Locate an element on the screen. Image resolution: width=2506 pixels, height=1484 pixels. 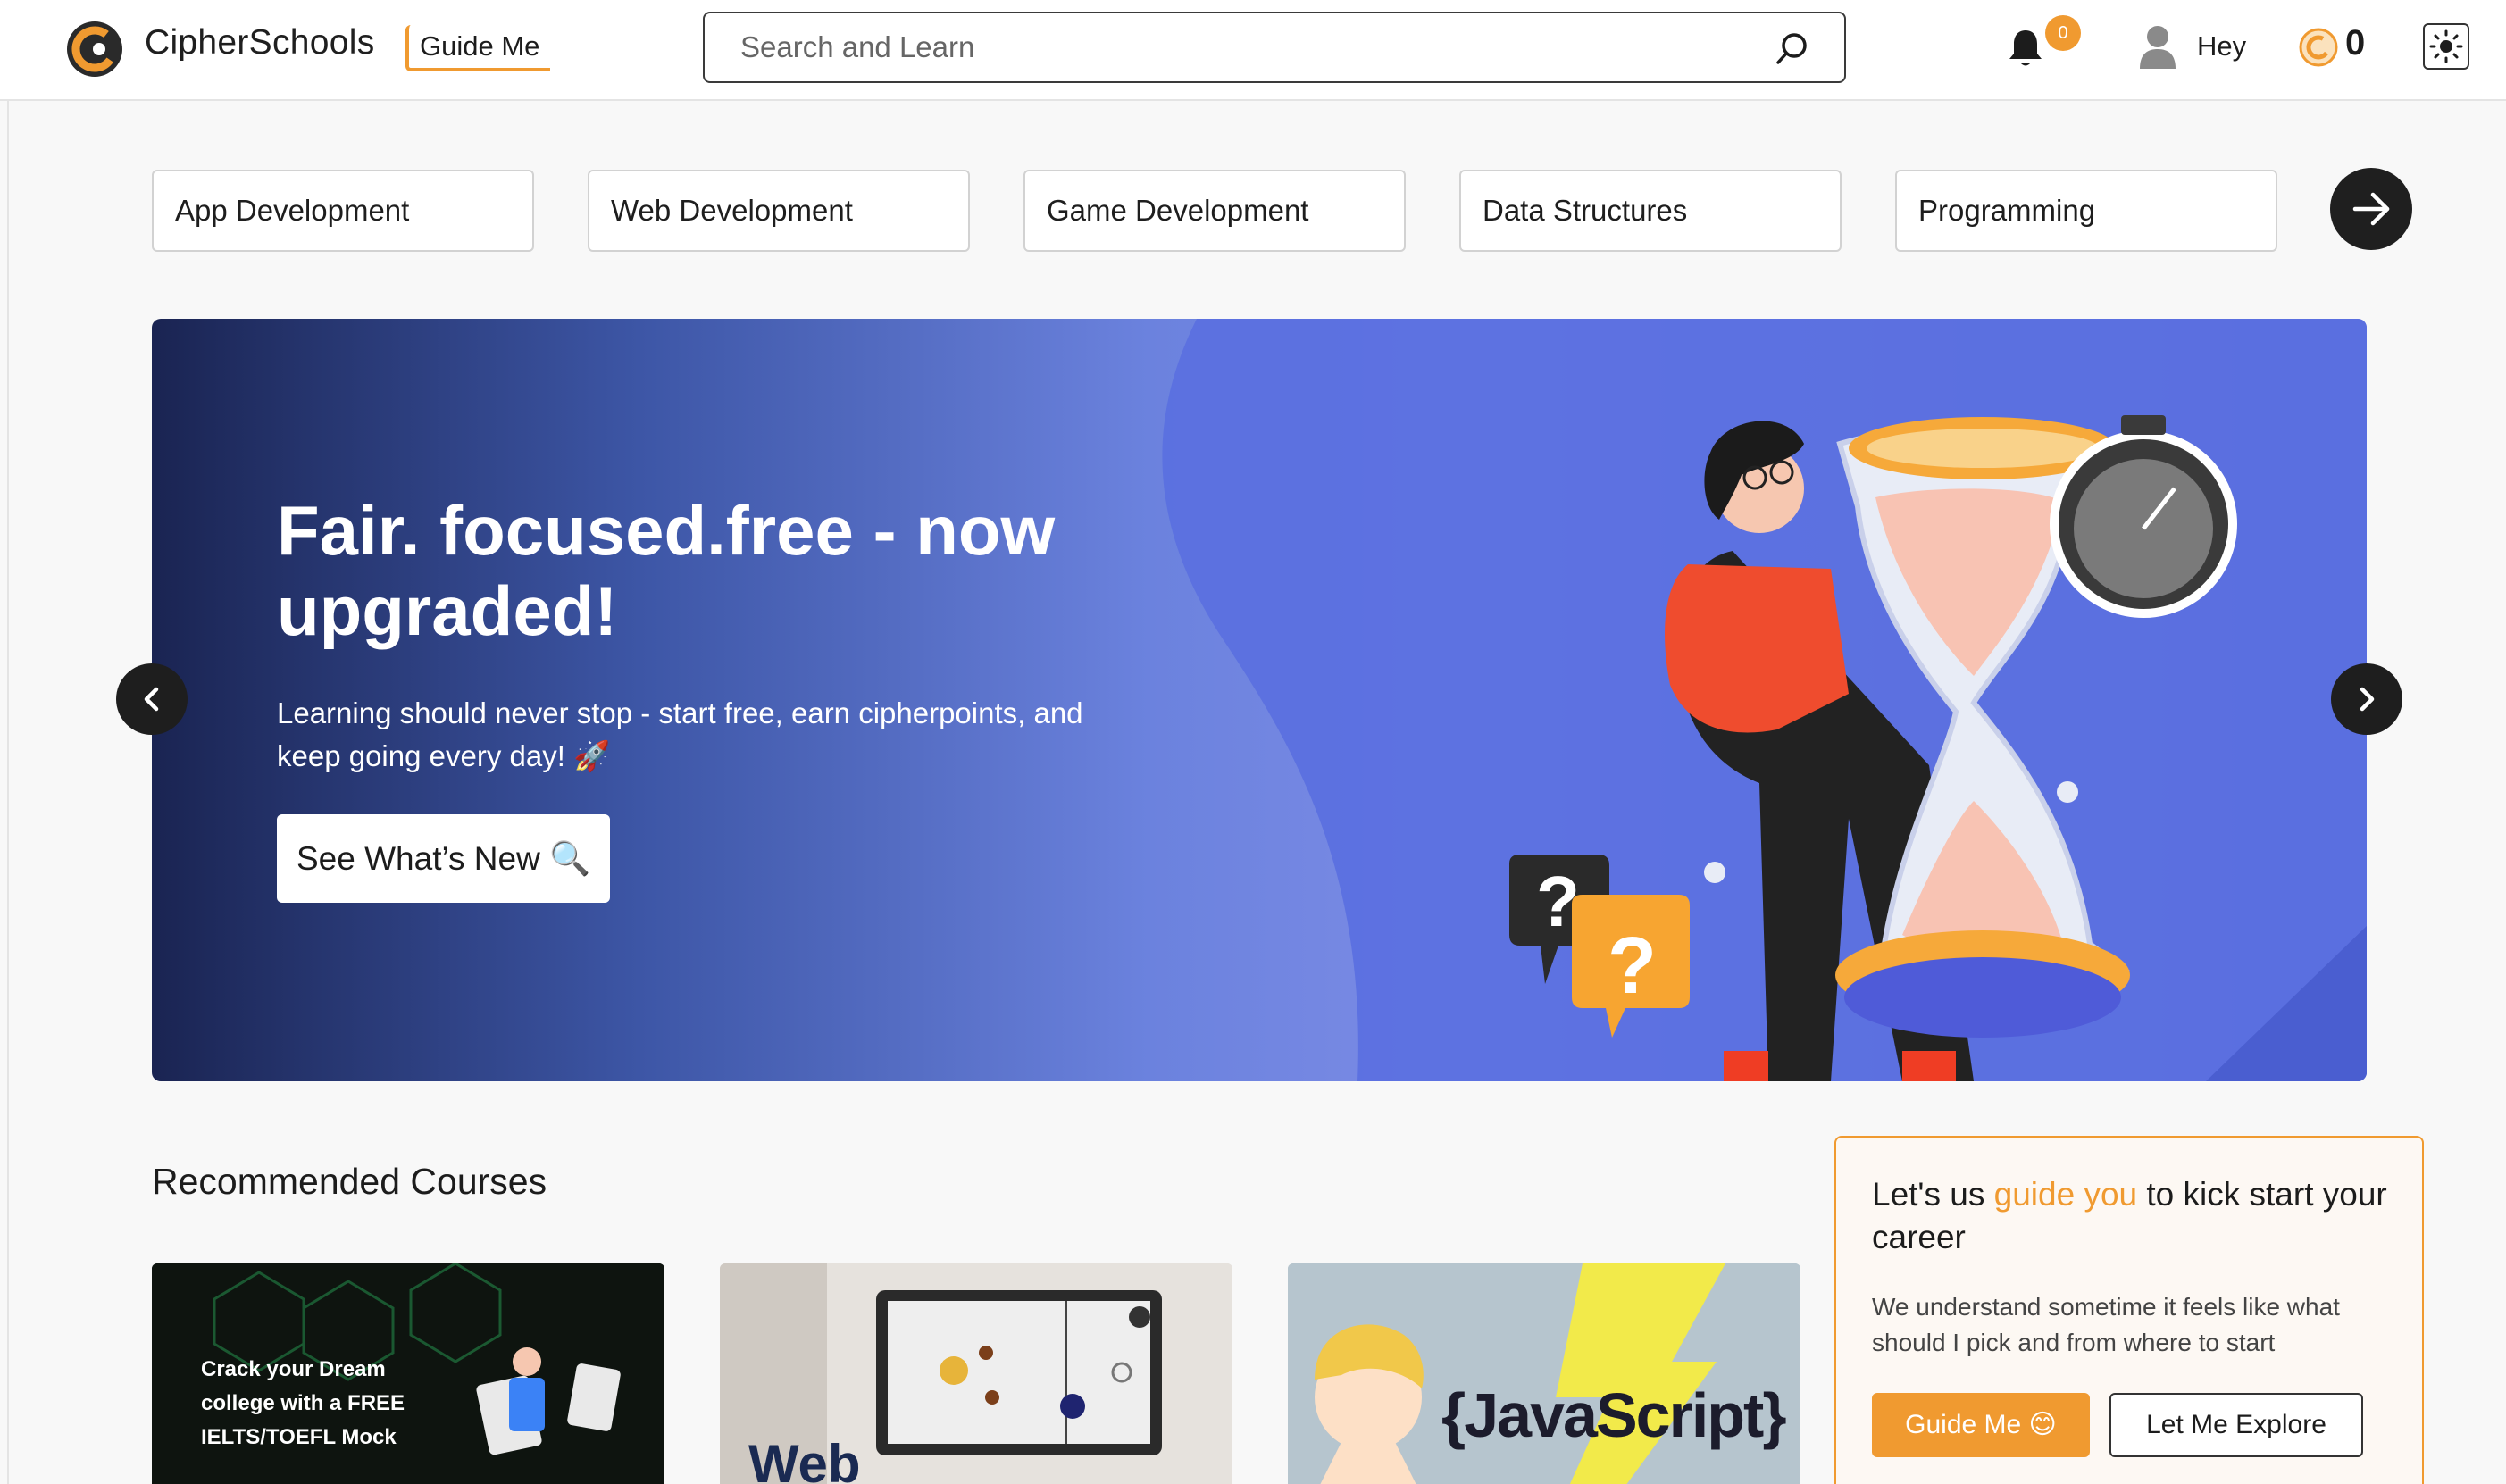
search-icon is located at coordinates (1792, 48).